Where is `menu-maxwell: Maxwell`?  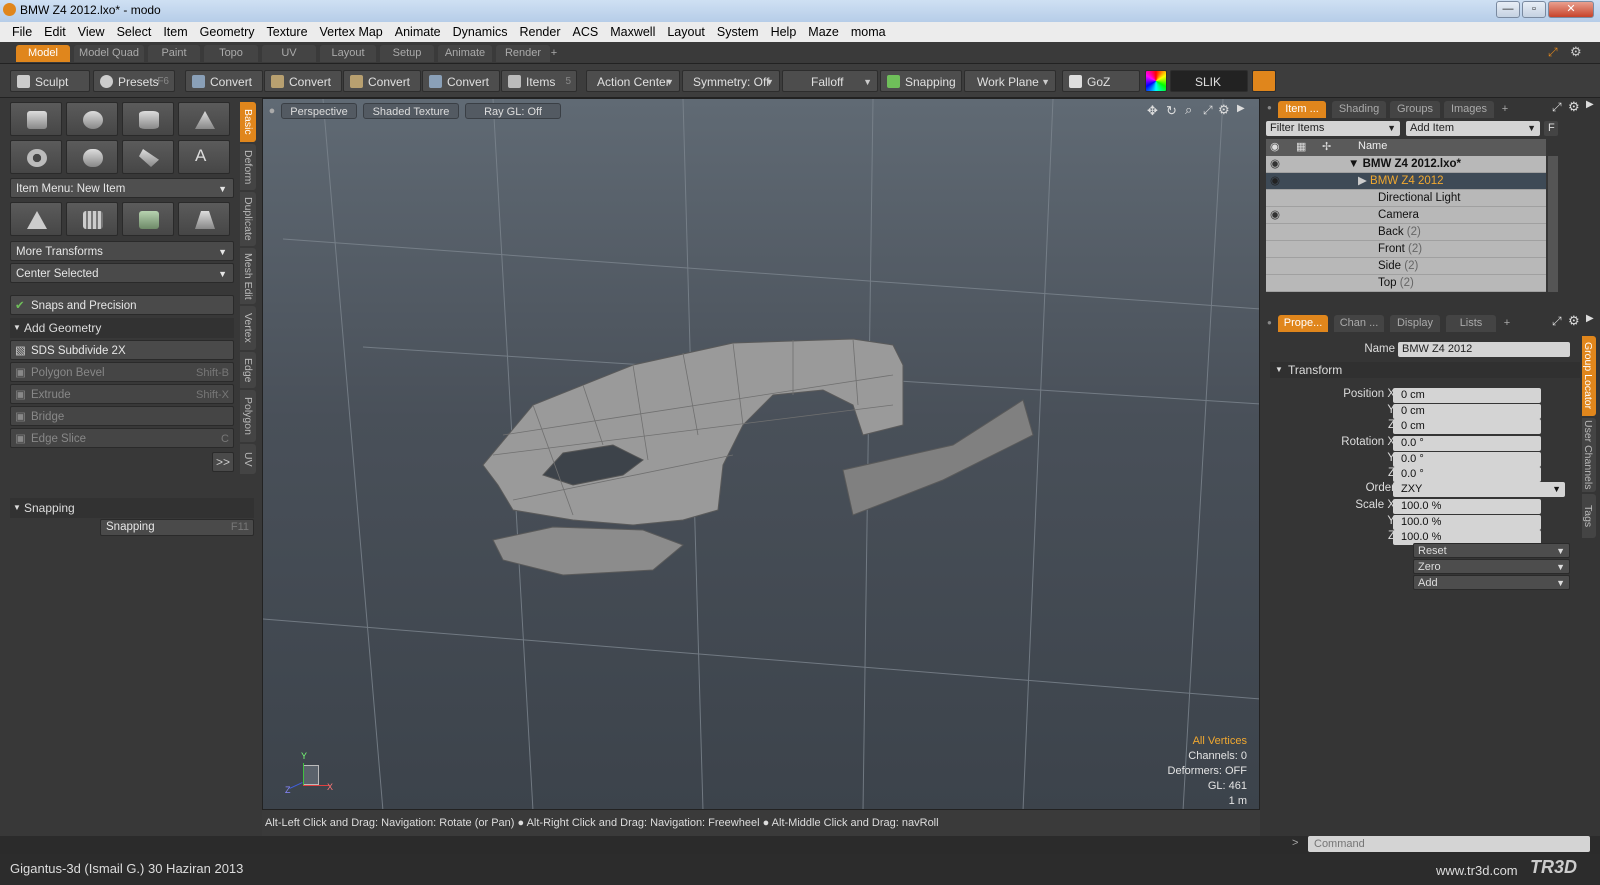 menu-maxwell: Maxwell is located at coordinates (632, 32).